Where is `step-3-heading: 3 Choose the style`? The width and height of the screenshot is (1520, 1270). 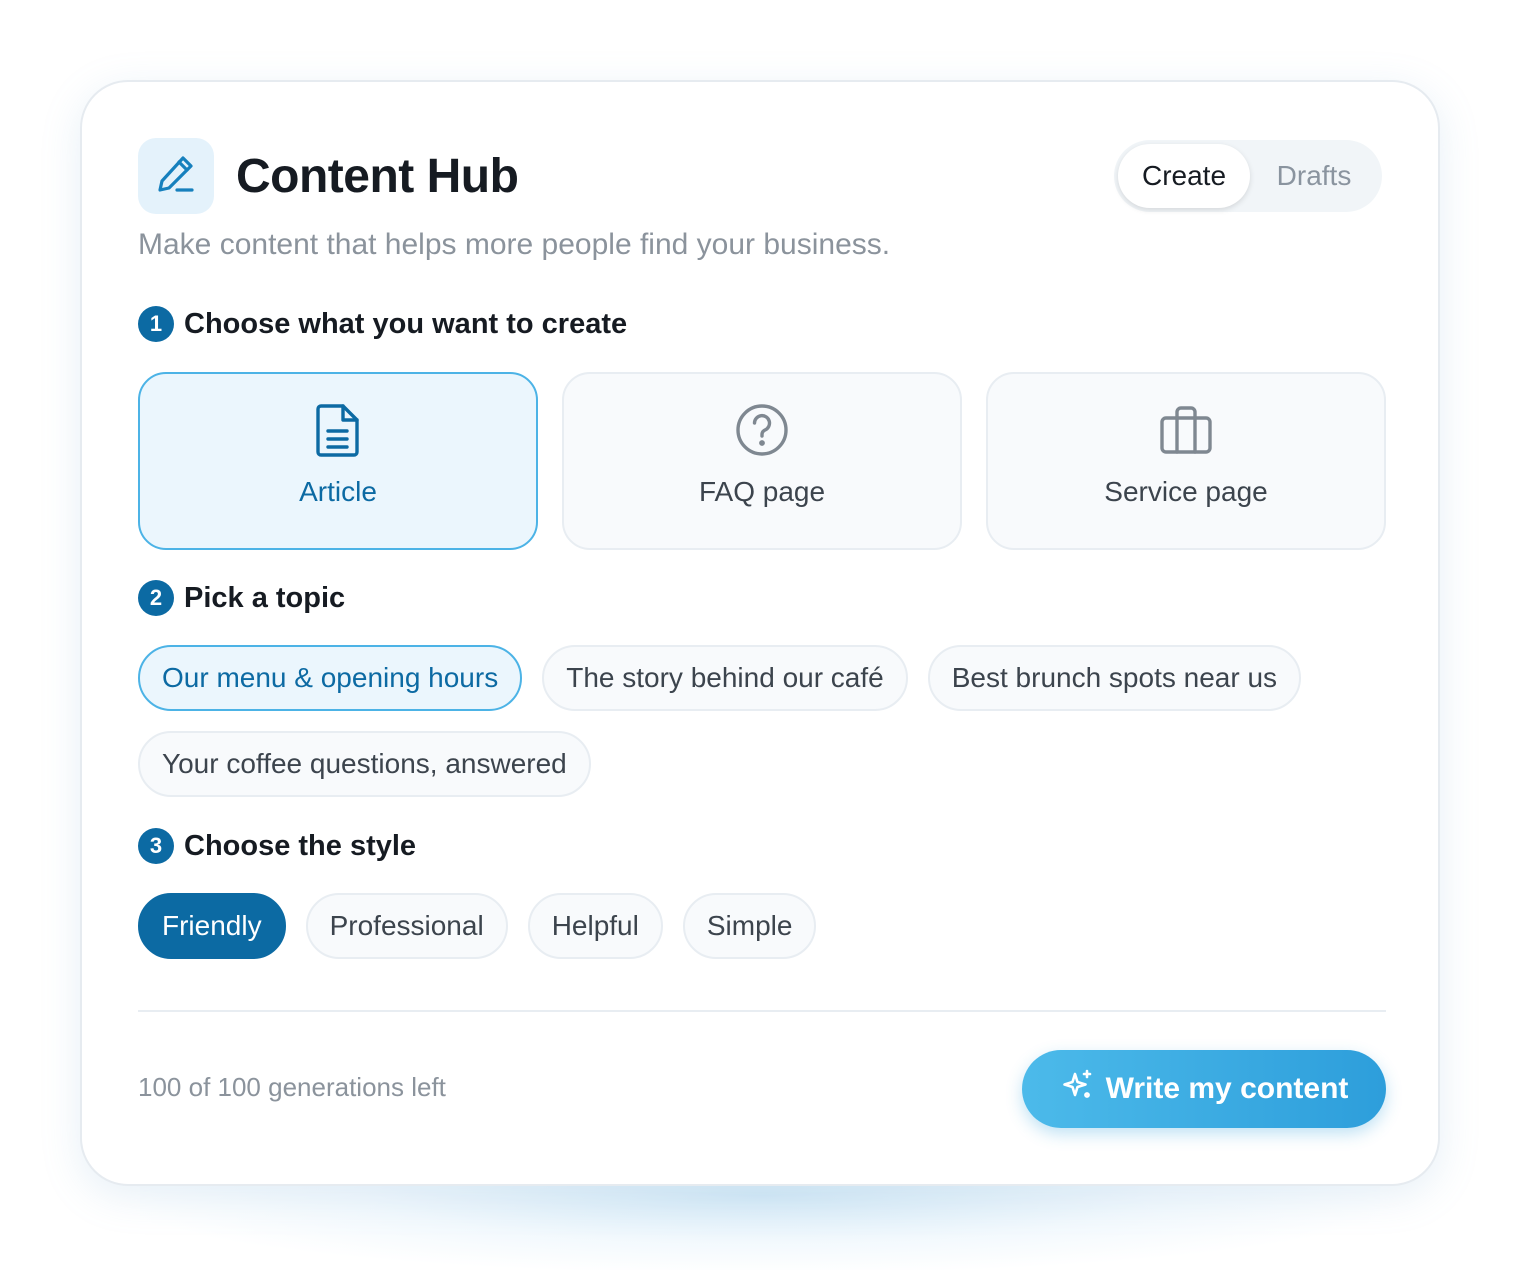
step-3-heading: 3 Choose the style is located at coordinates (277, 846).